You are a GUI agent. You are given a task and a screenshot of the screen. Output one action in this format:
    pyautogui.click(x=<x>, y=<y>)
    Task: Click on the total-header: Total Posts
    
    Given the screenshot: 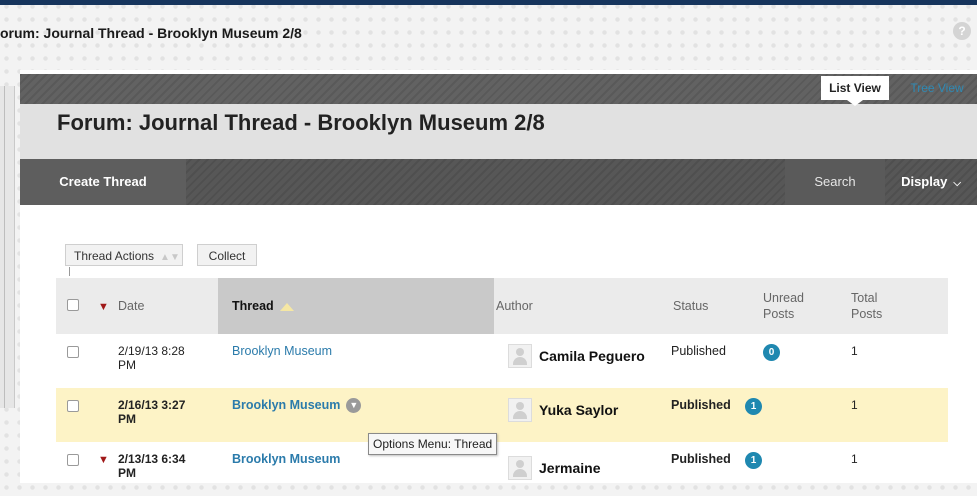 What is the action you would take?
    pyautogui.click(x=897, y=306)
    